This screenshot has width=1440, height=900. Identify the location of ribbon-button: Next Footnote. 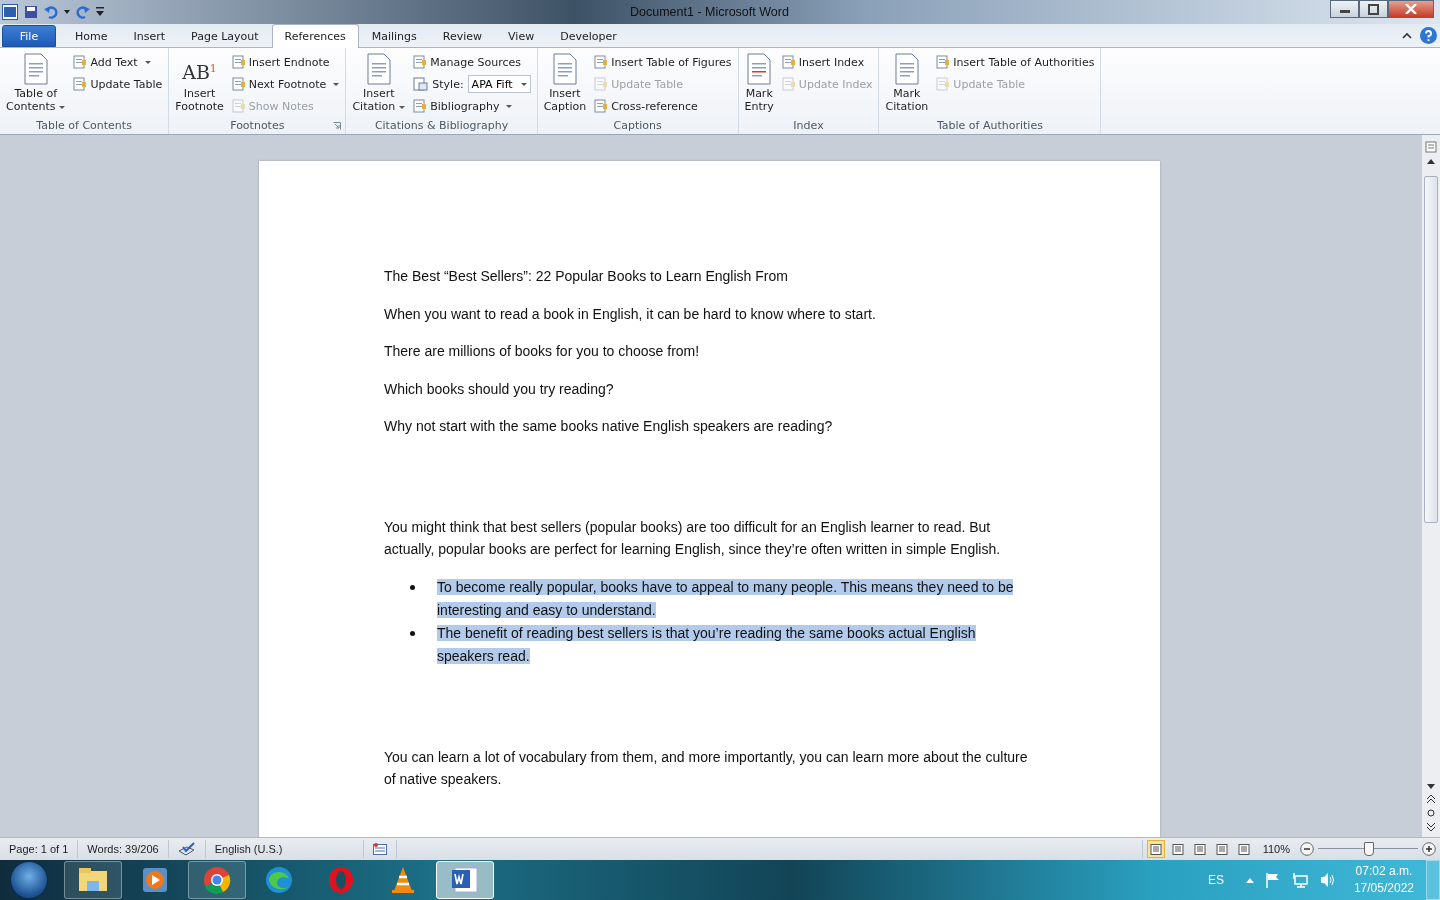
(285, 84).